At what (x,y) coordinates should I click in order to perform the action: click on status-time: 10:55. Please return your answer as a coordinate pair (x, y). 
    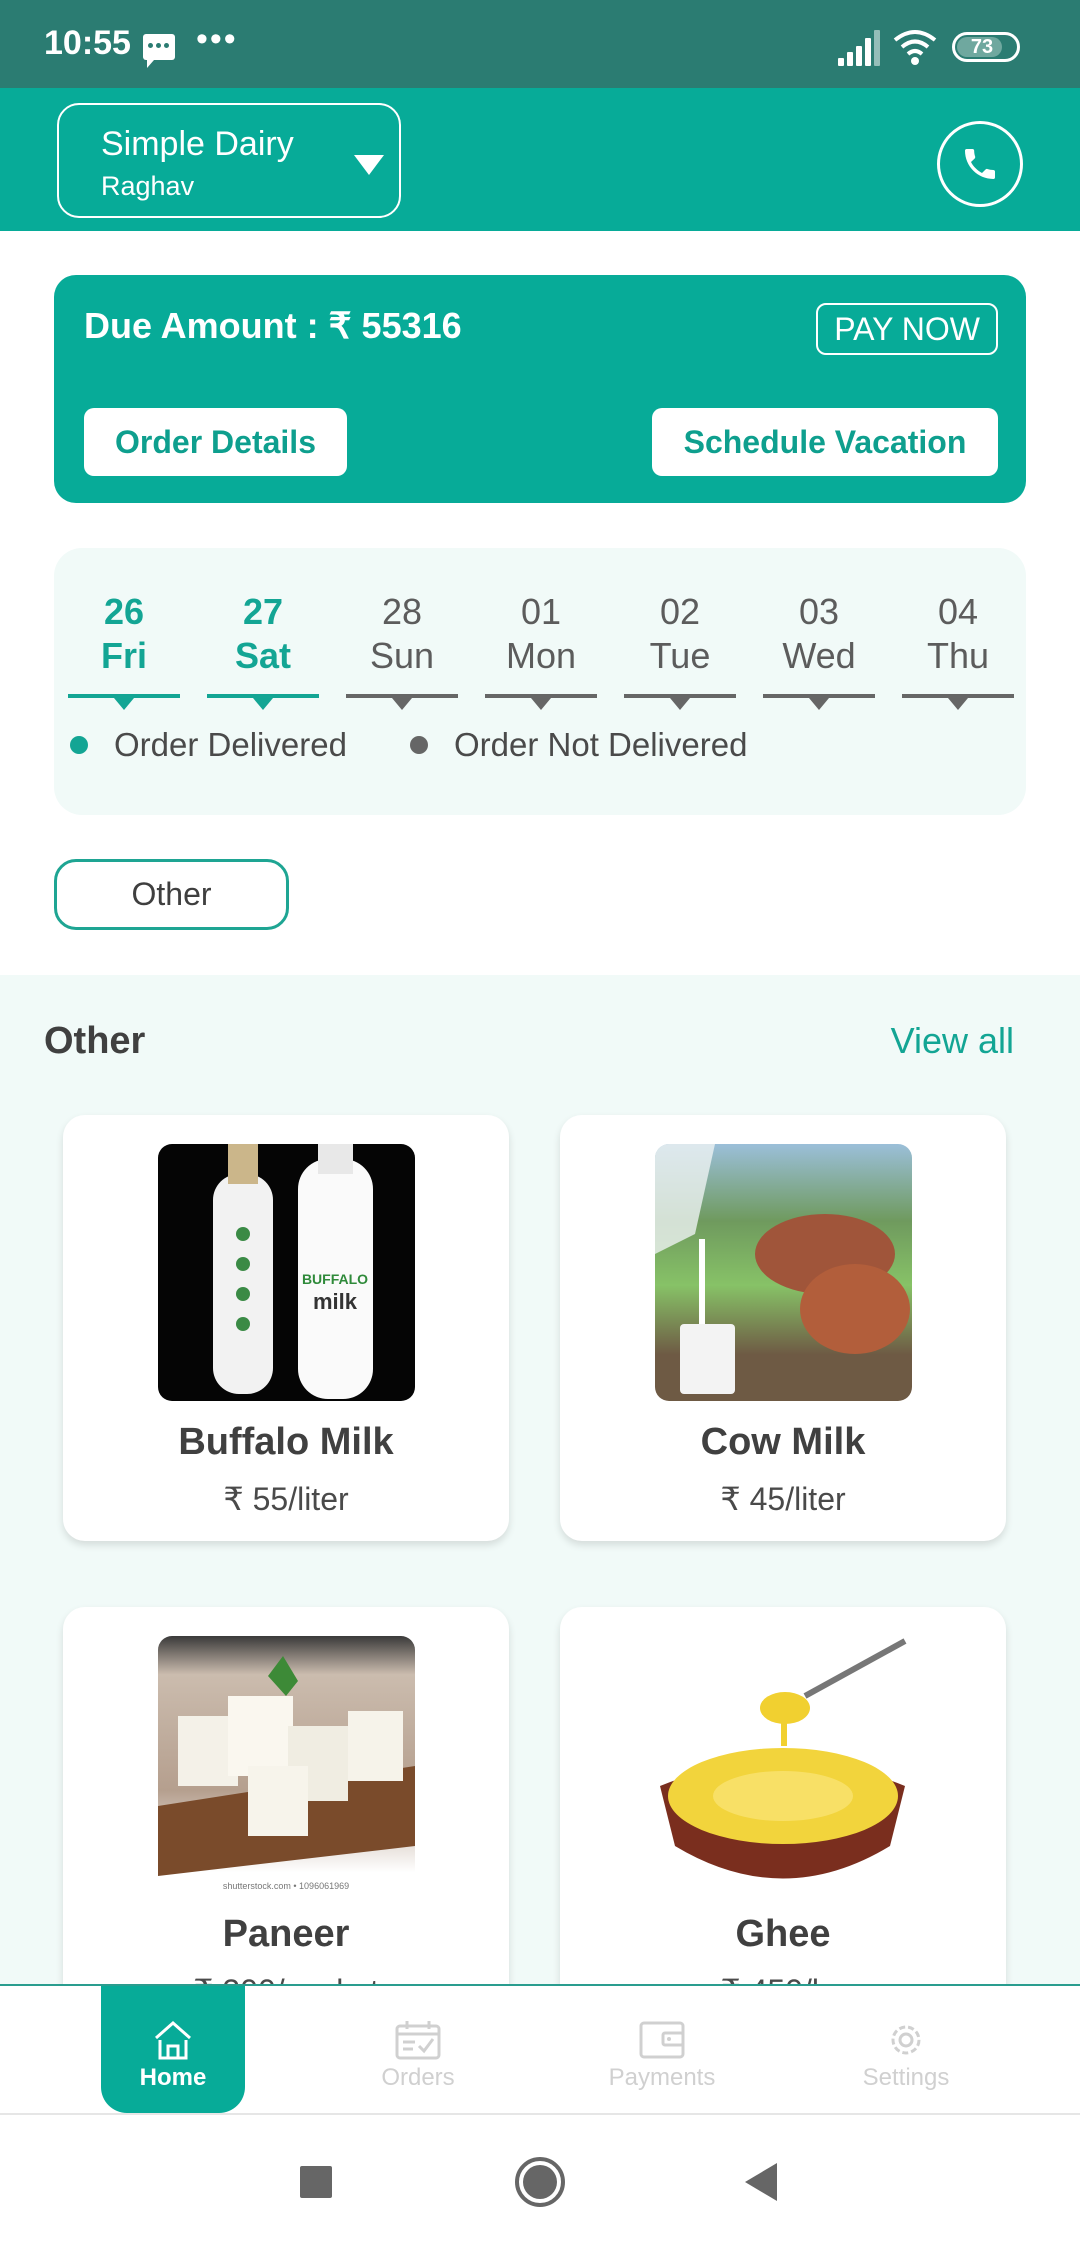
    Looking at the image, I should click on (87, 43).